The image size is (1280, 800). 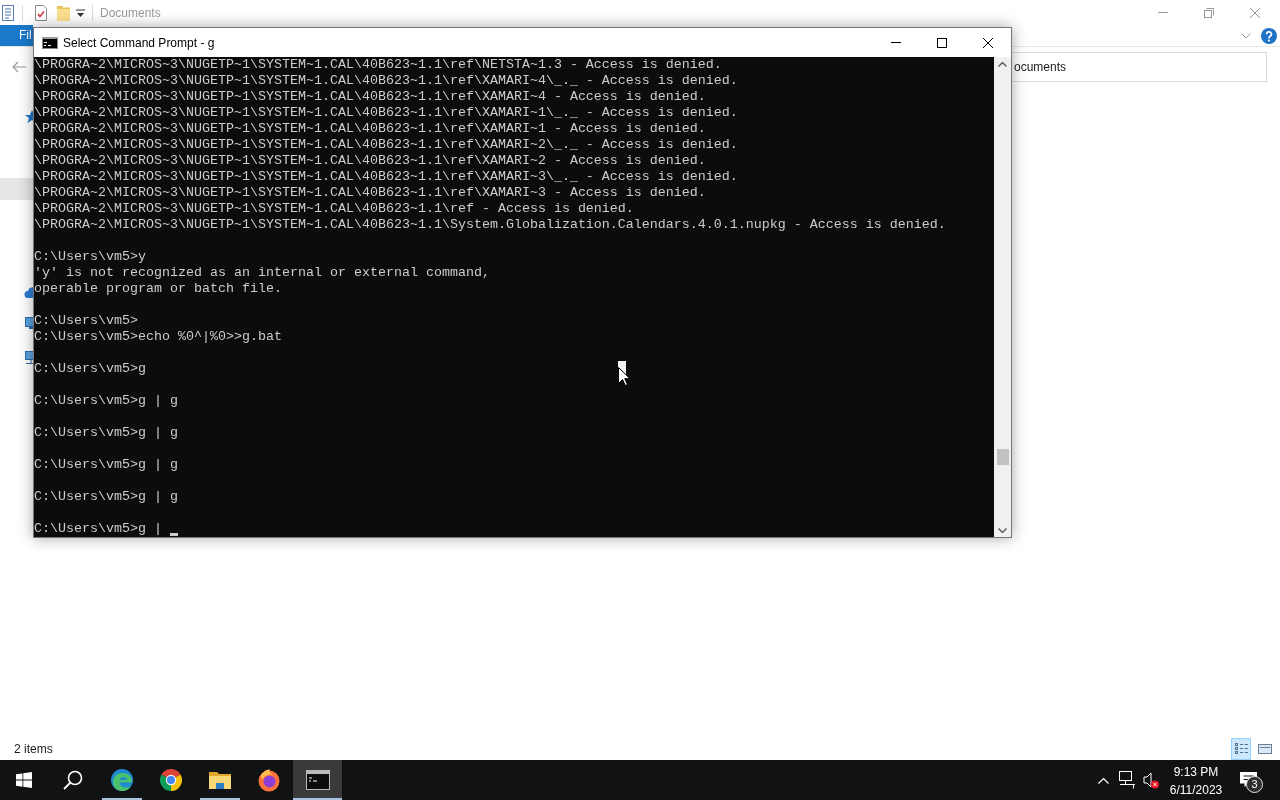 I want to click on console-line: \PROGRA~2\MICROS~3\NUGETP~1\SYSTEM~1.CAL\40B623~1.1\ref\XAMARI~3 - Access is denied., so click(x=370, y=193).